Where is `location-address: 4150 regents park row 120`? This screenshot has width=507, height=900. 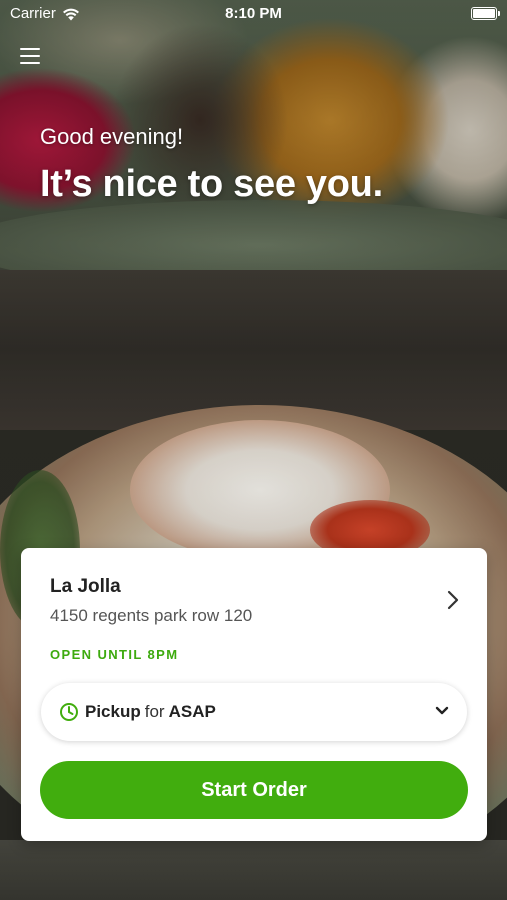 location-address: 4150 regents park row 120 is located at coordinates (151, 615).